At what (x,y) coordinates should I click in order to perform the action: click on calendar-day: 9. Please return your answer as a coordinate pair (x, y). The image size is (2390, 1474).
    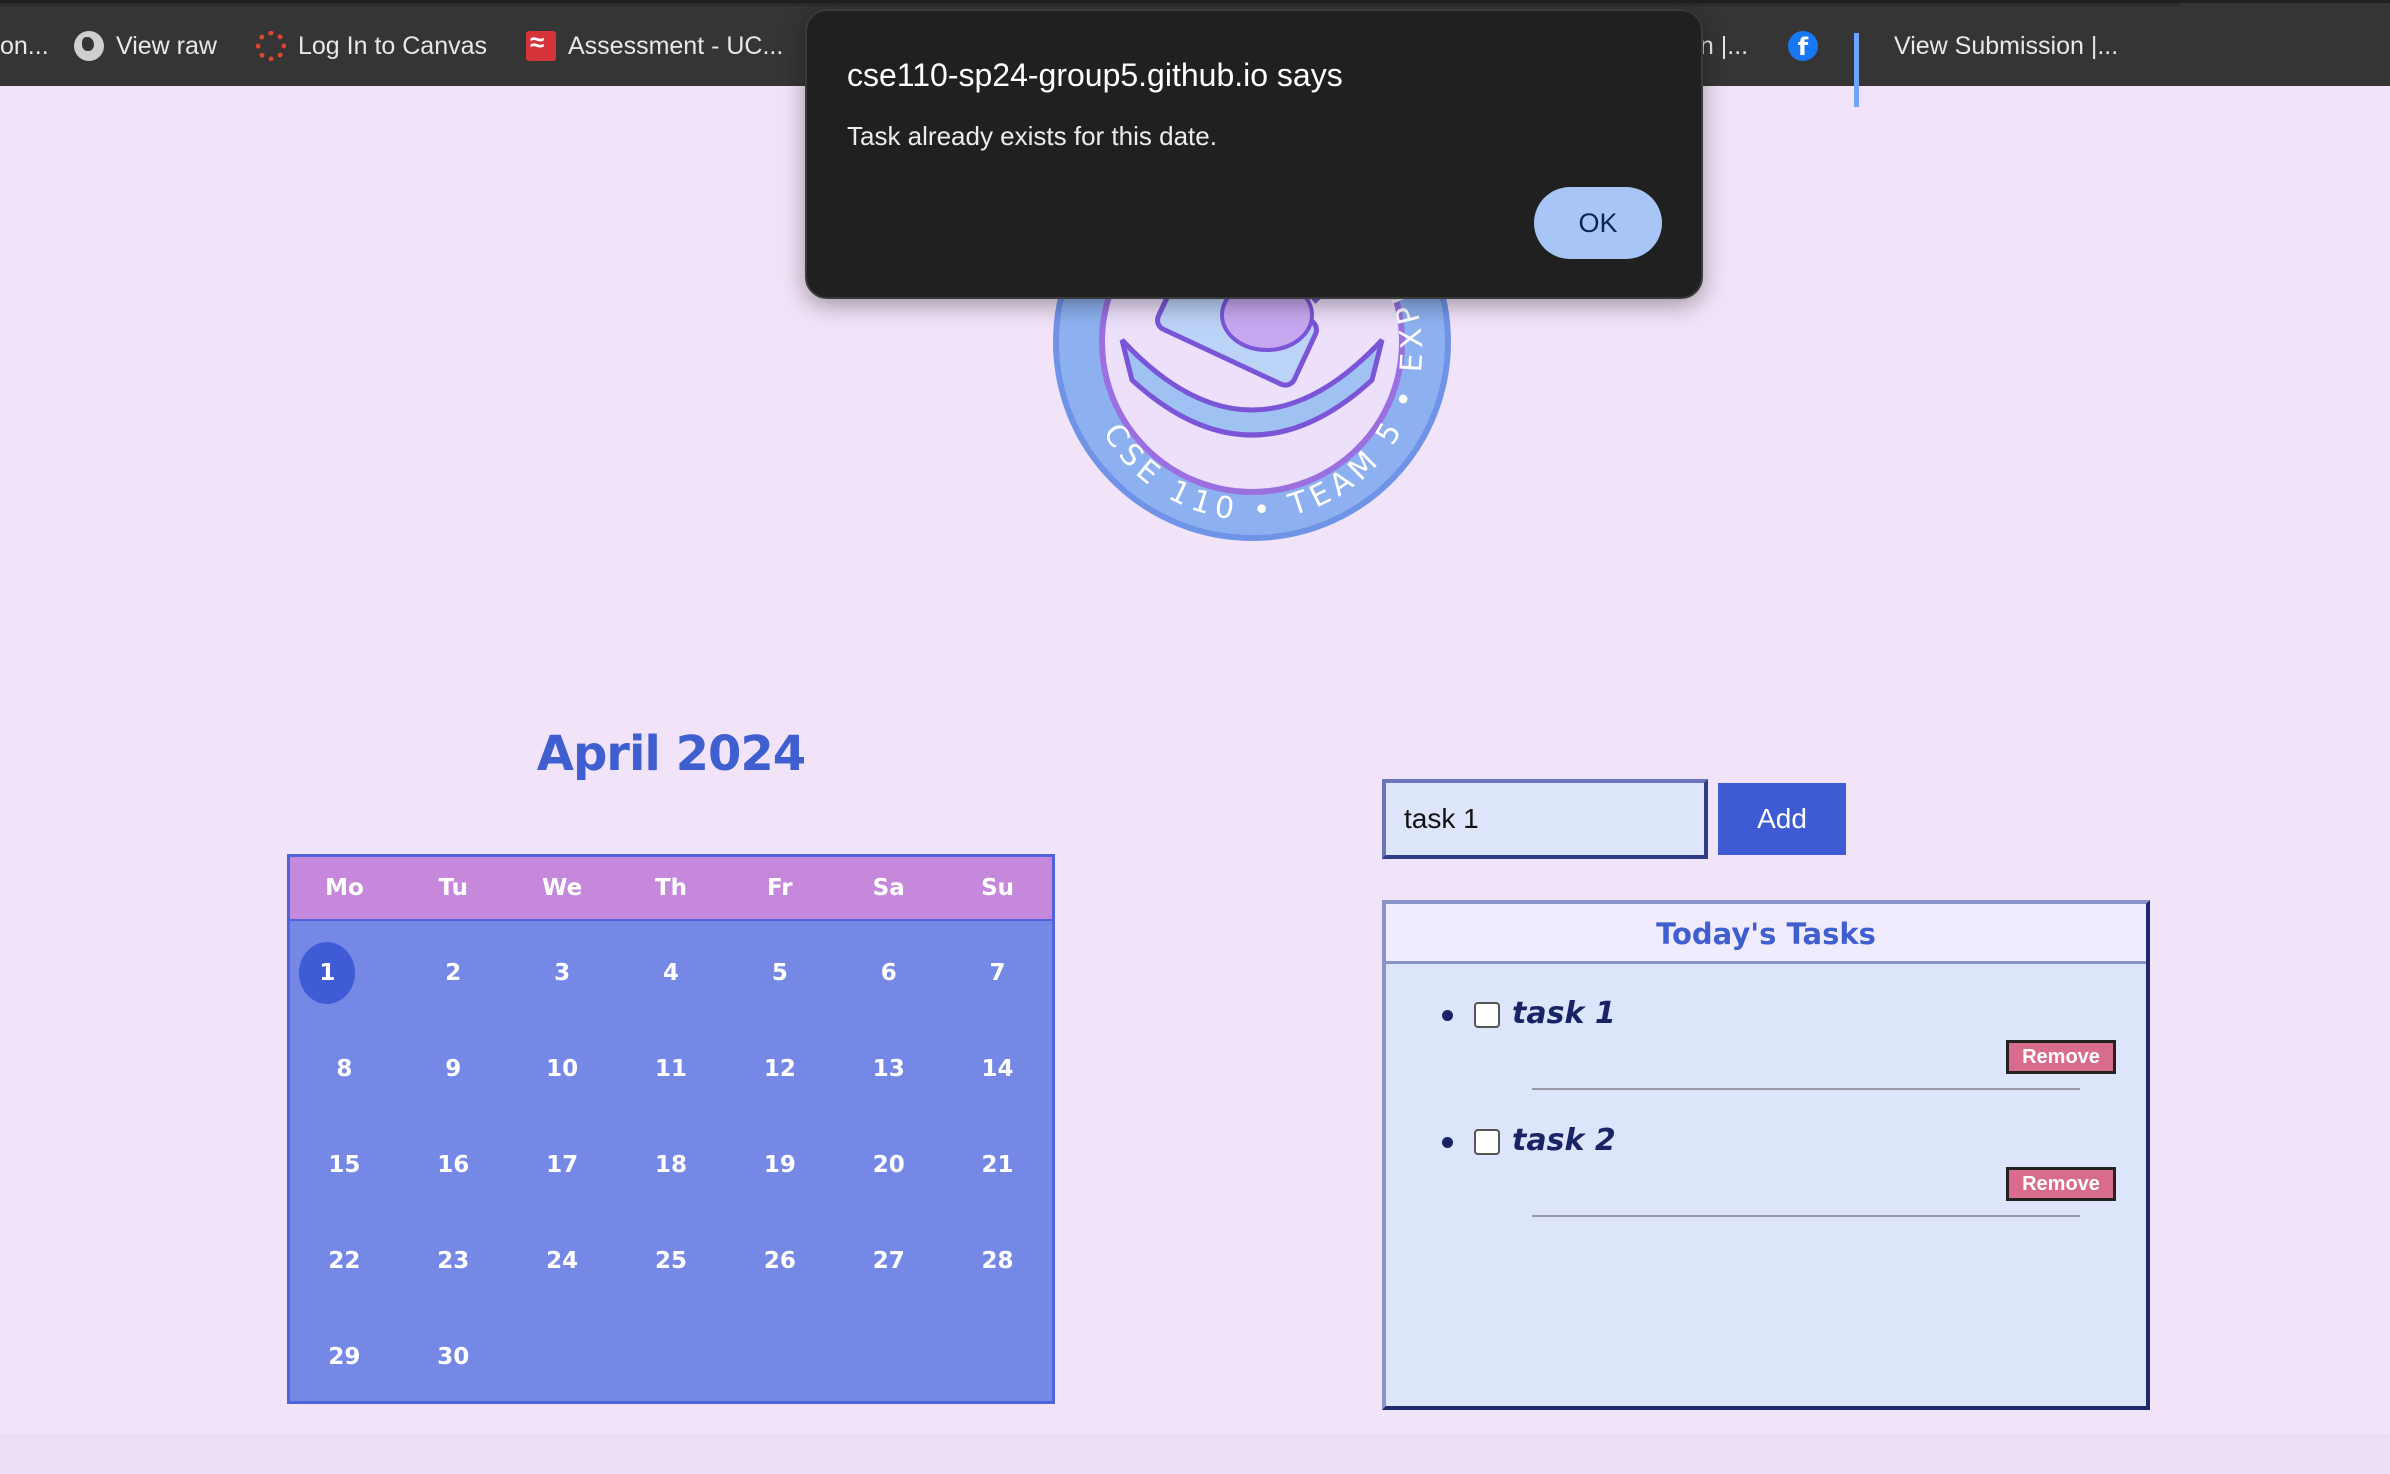
    Looking at the image, I should click on (453, 1069).